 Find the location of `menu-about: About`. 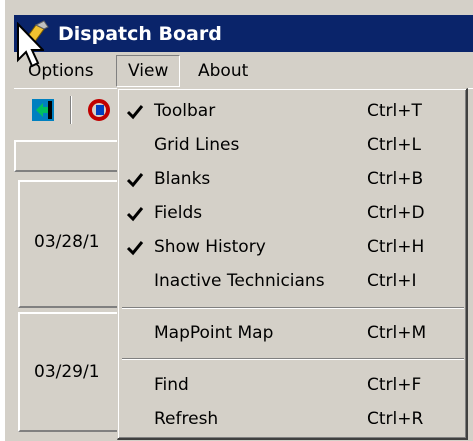

menu-about: About is located at coordinates (223, 71).